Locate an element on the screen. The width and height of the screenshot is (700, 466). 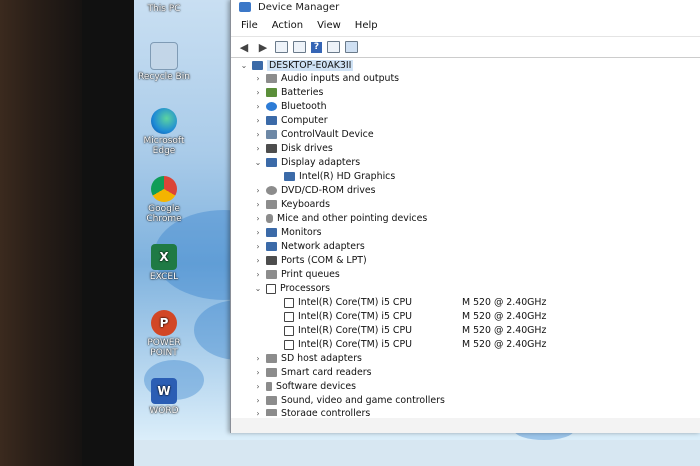
tree-item-label: Keyboards is located at coordinates (305, 204).